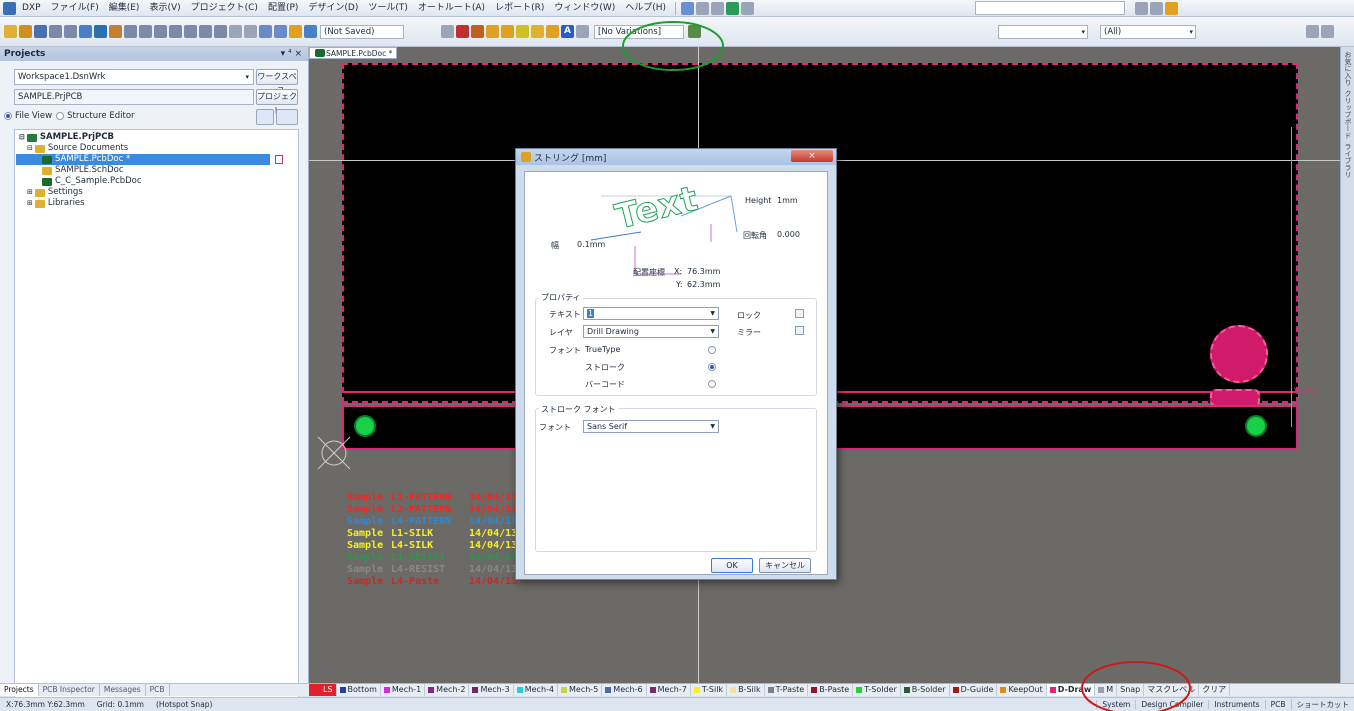  Describe the element at coordinates (645, 8) in the screenshot. I see `menu-help: ヘルプ(H)` at that location.